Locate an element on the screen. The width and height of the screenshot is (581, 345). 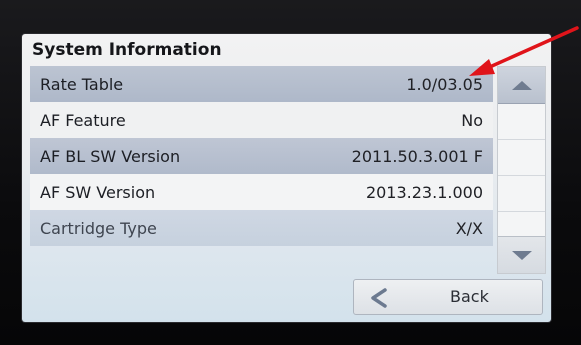
scrollbar is located at coordinates (521, 170).